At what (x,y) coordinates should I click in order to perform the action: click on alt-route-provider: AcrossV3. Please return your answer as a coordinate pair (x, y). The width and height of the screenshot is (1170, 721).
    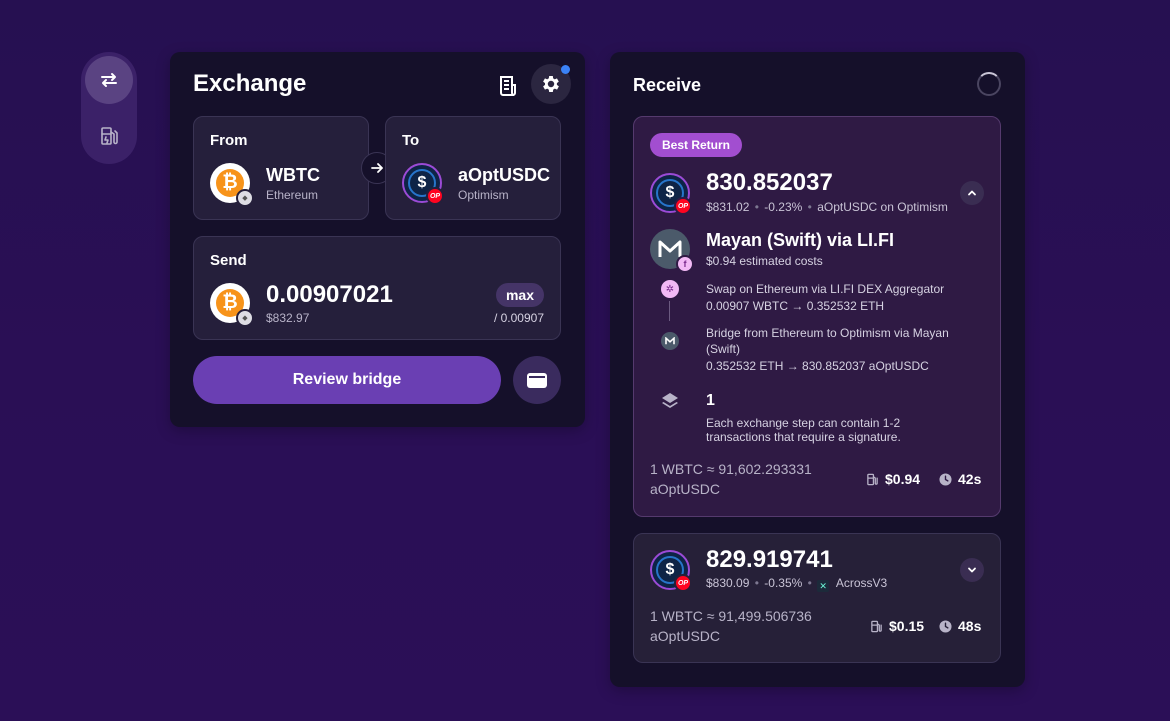
    Looking at the image, I should click on (861, 583).